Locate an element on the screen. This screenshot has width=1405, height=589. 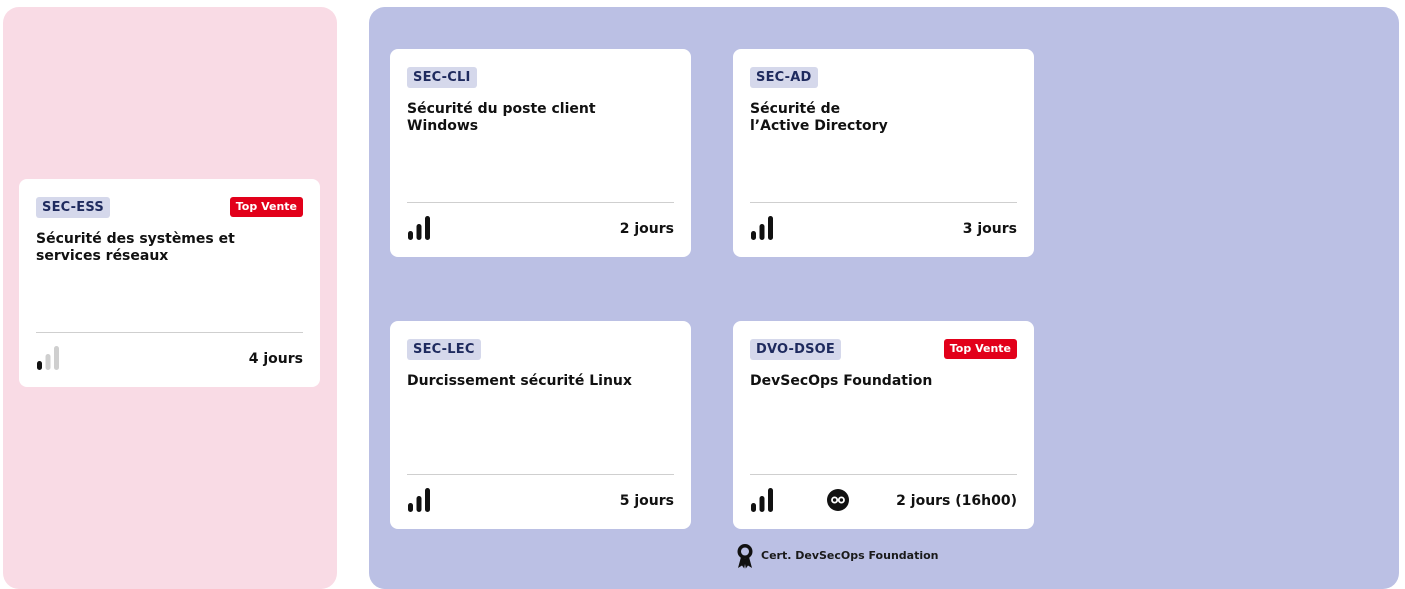
course-duration: 3 jours is located at coordinates (989, 229).